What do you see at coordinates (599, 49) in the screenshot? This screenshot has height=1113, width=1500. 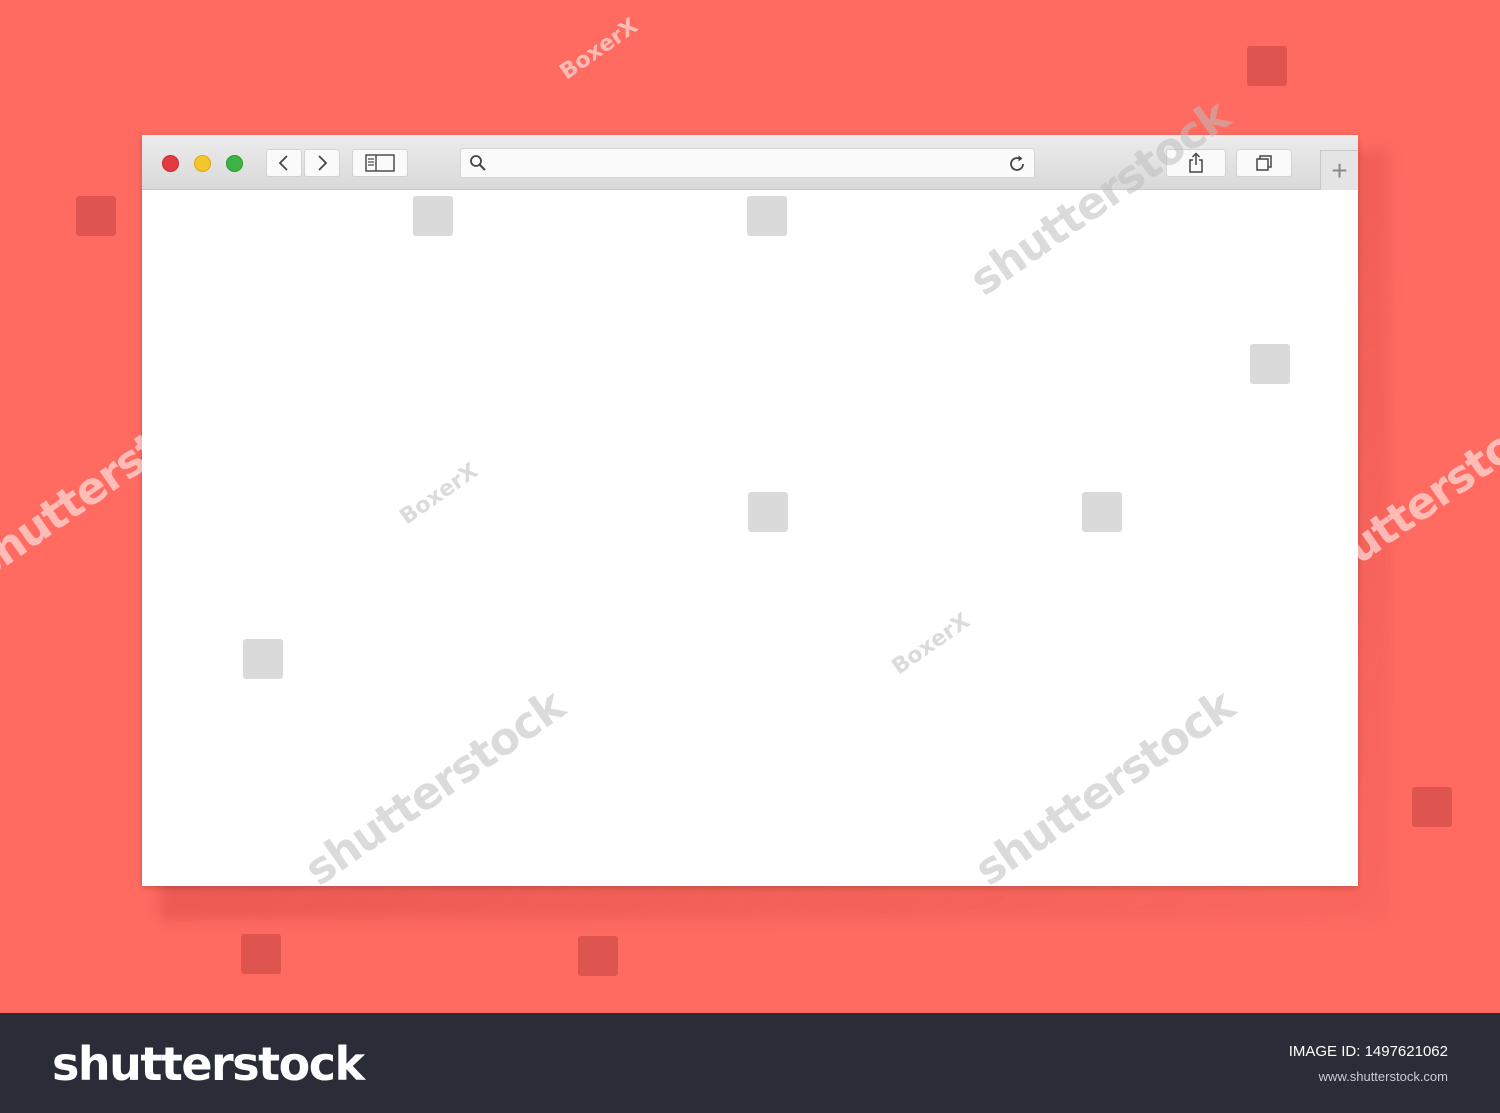 I see `watermark-author: BoxerX` at bounding box center [599, 49].